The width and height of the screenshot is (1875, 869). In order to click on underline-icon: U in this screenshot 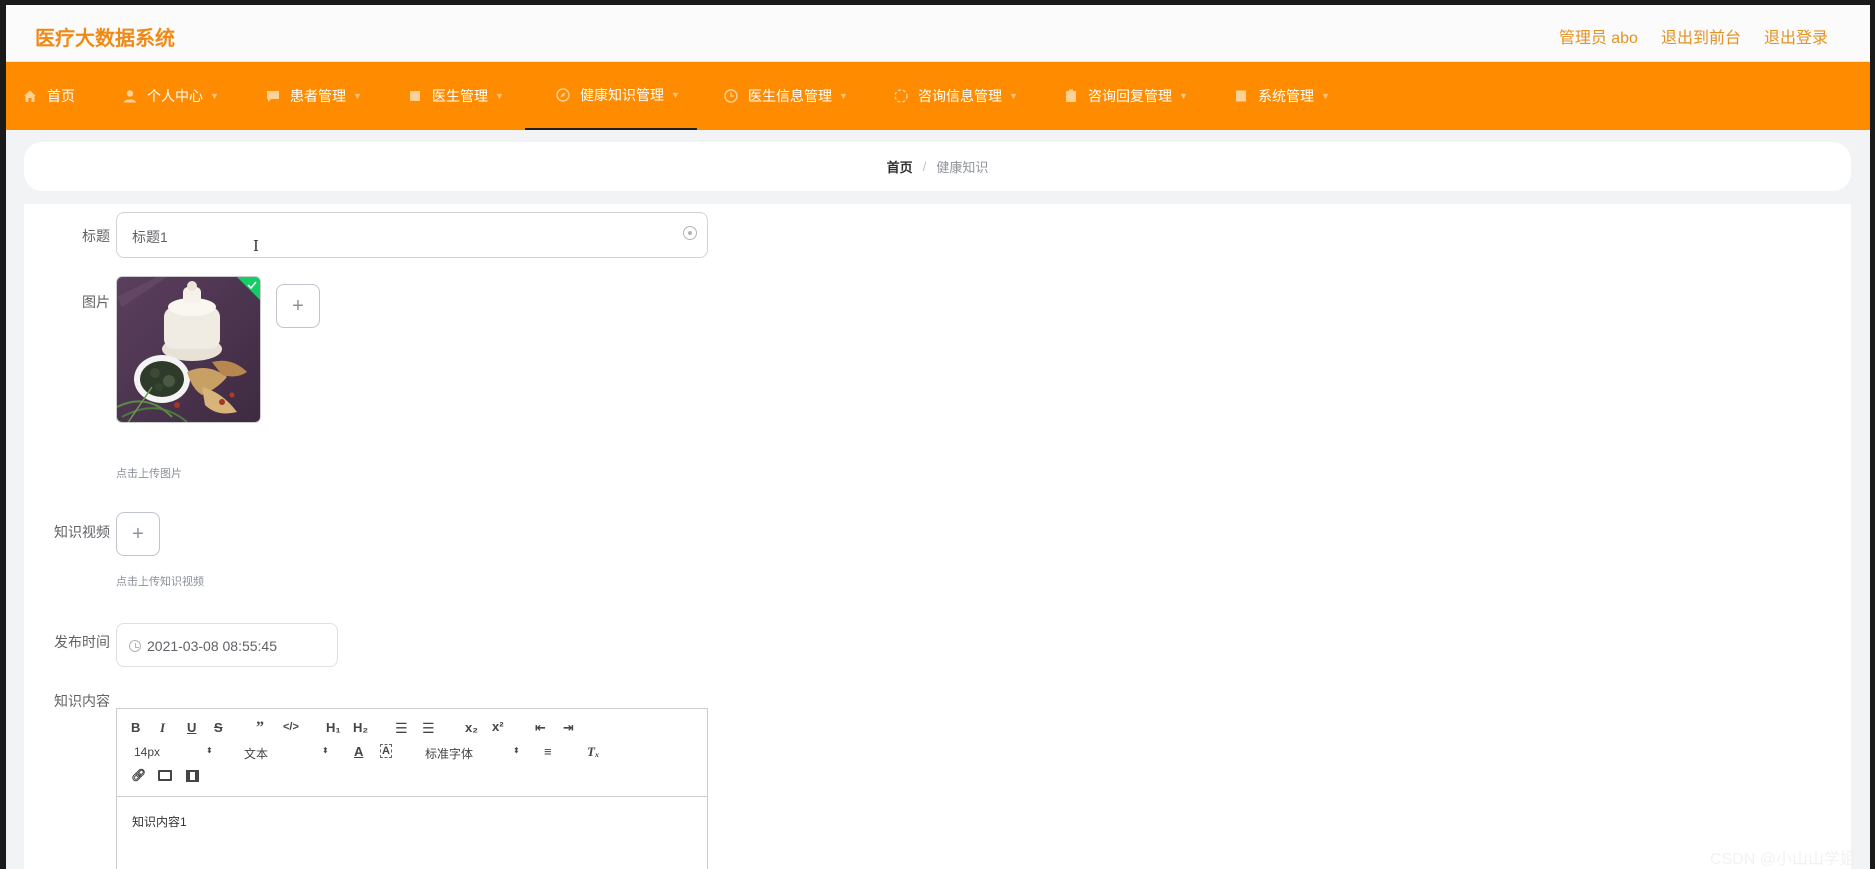, I will do `click(191, 727)`.